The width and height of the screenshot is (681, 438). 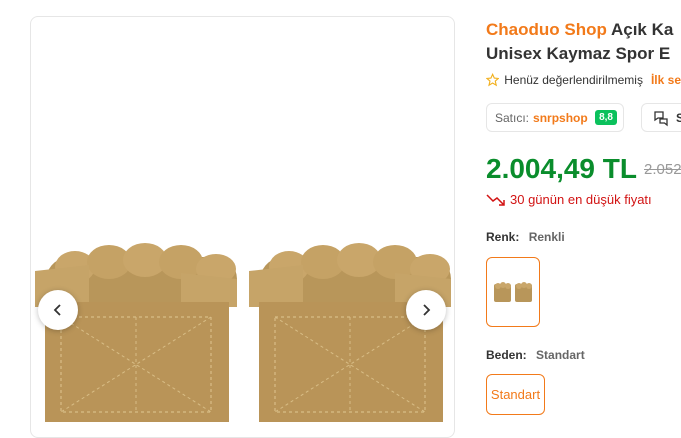 I want to click on color-thumbnail, so click(x=513, y=292).